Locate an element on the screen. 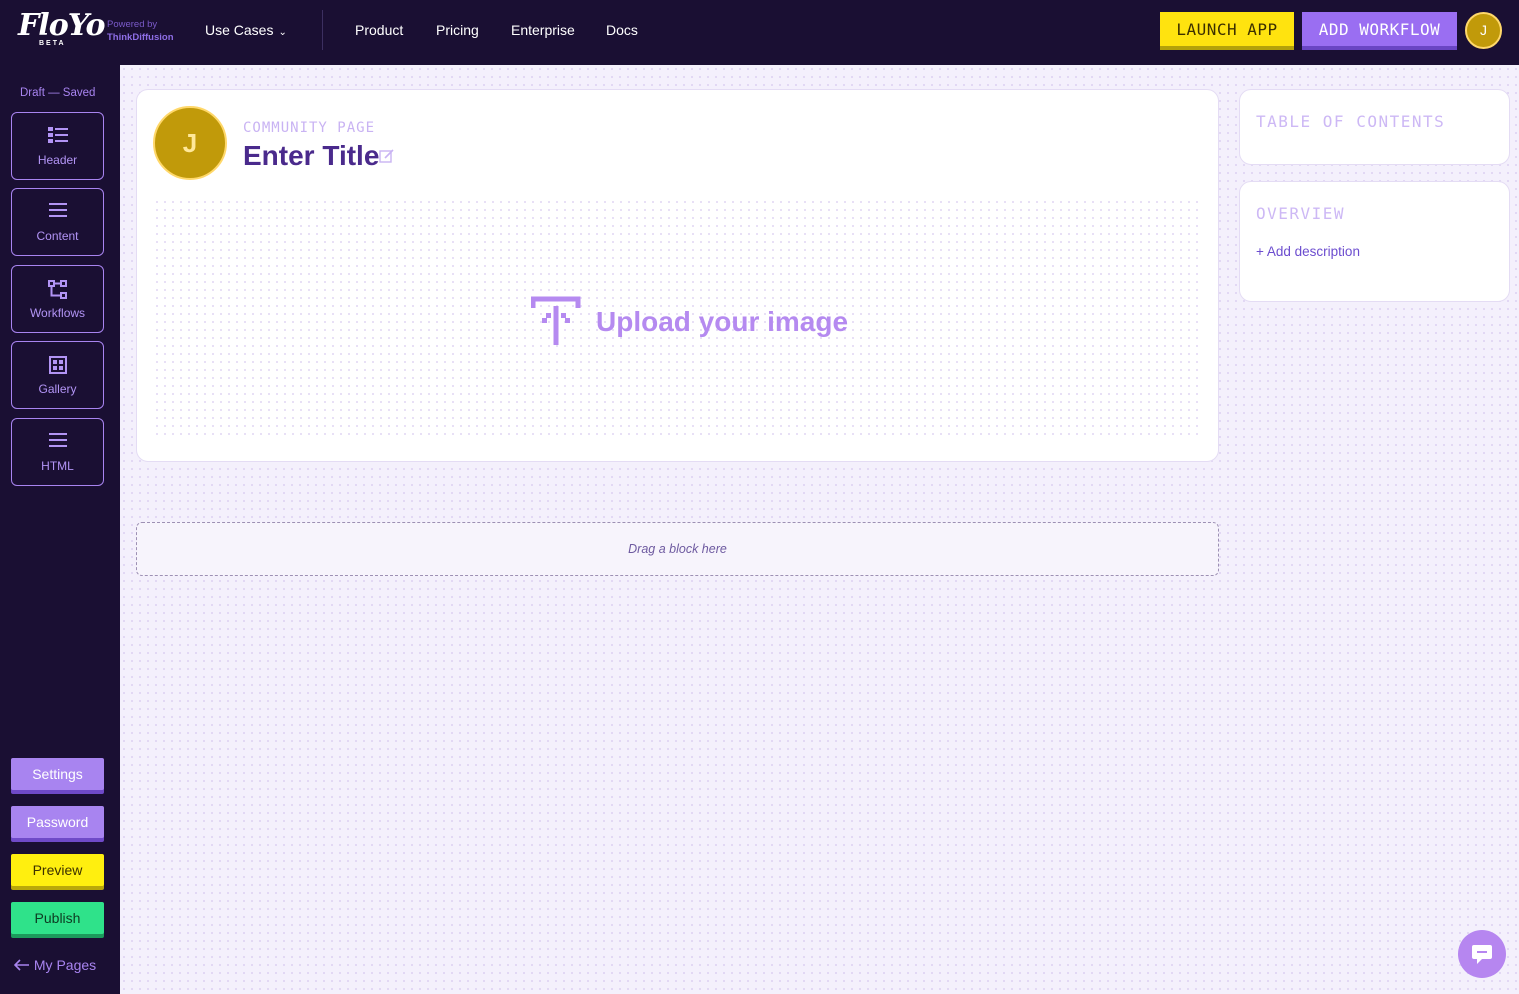  use-cases-menu: Use Cases ⌄ is located at coordinates (246, 30).